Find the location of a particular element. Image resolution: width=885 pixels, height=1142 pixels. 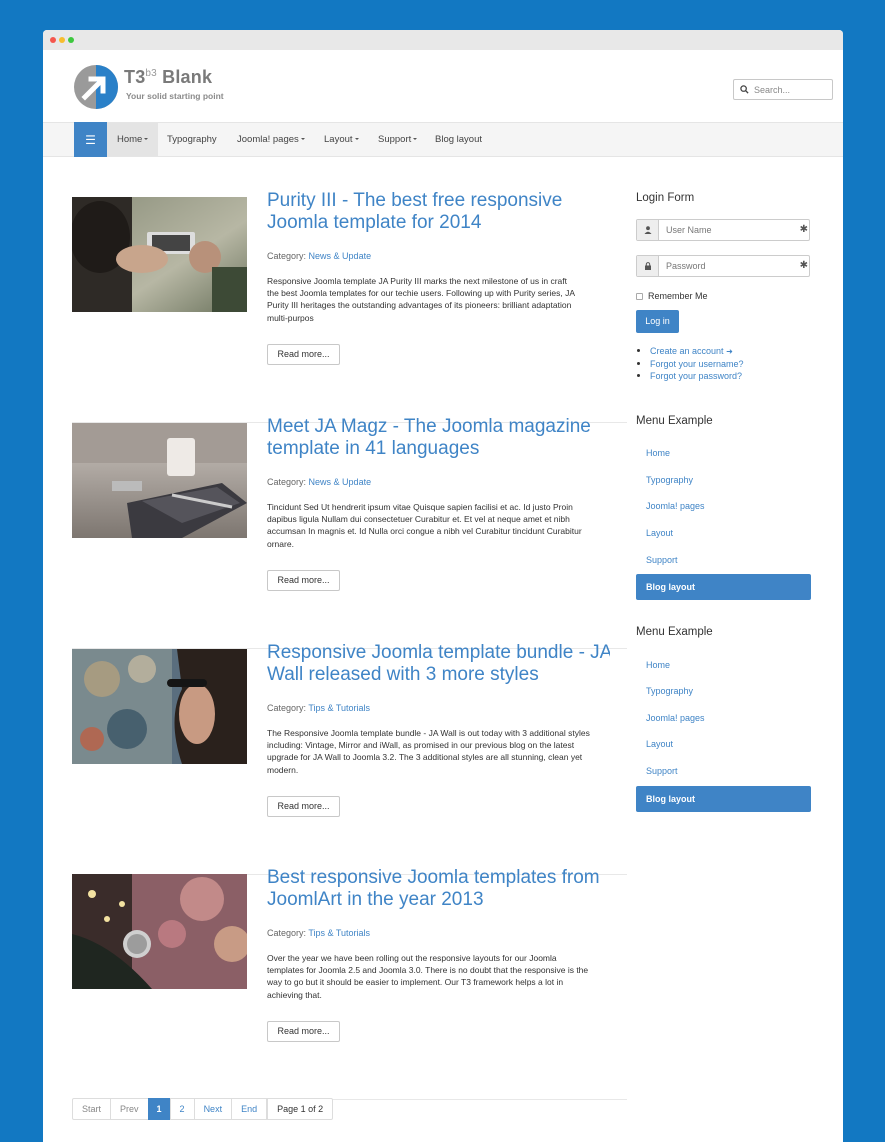

remember-me-checkbox is located at coordinates (639, 296).